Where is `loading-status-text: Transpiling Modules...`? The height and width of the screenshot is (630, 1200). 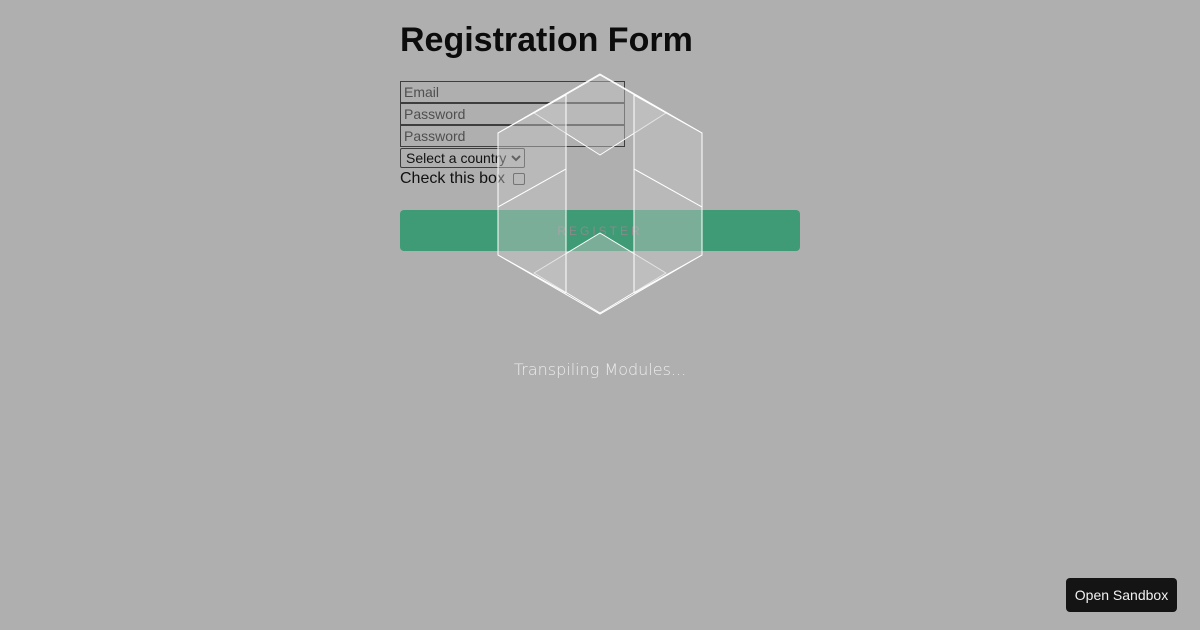 loading-status-text: Transpiling Modules... is located at coordinates (600, 369).